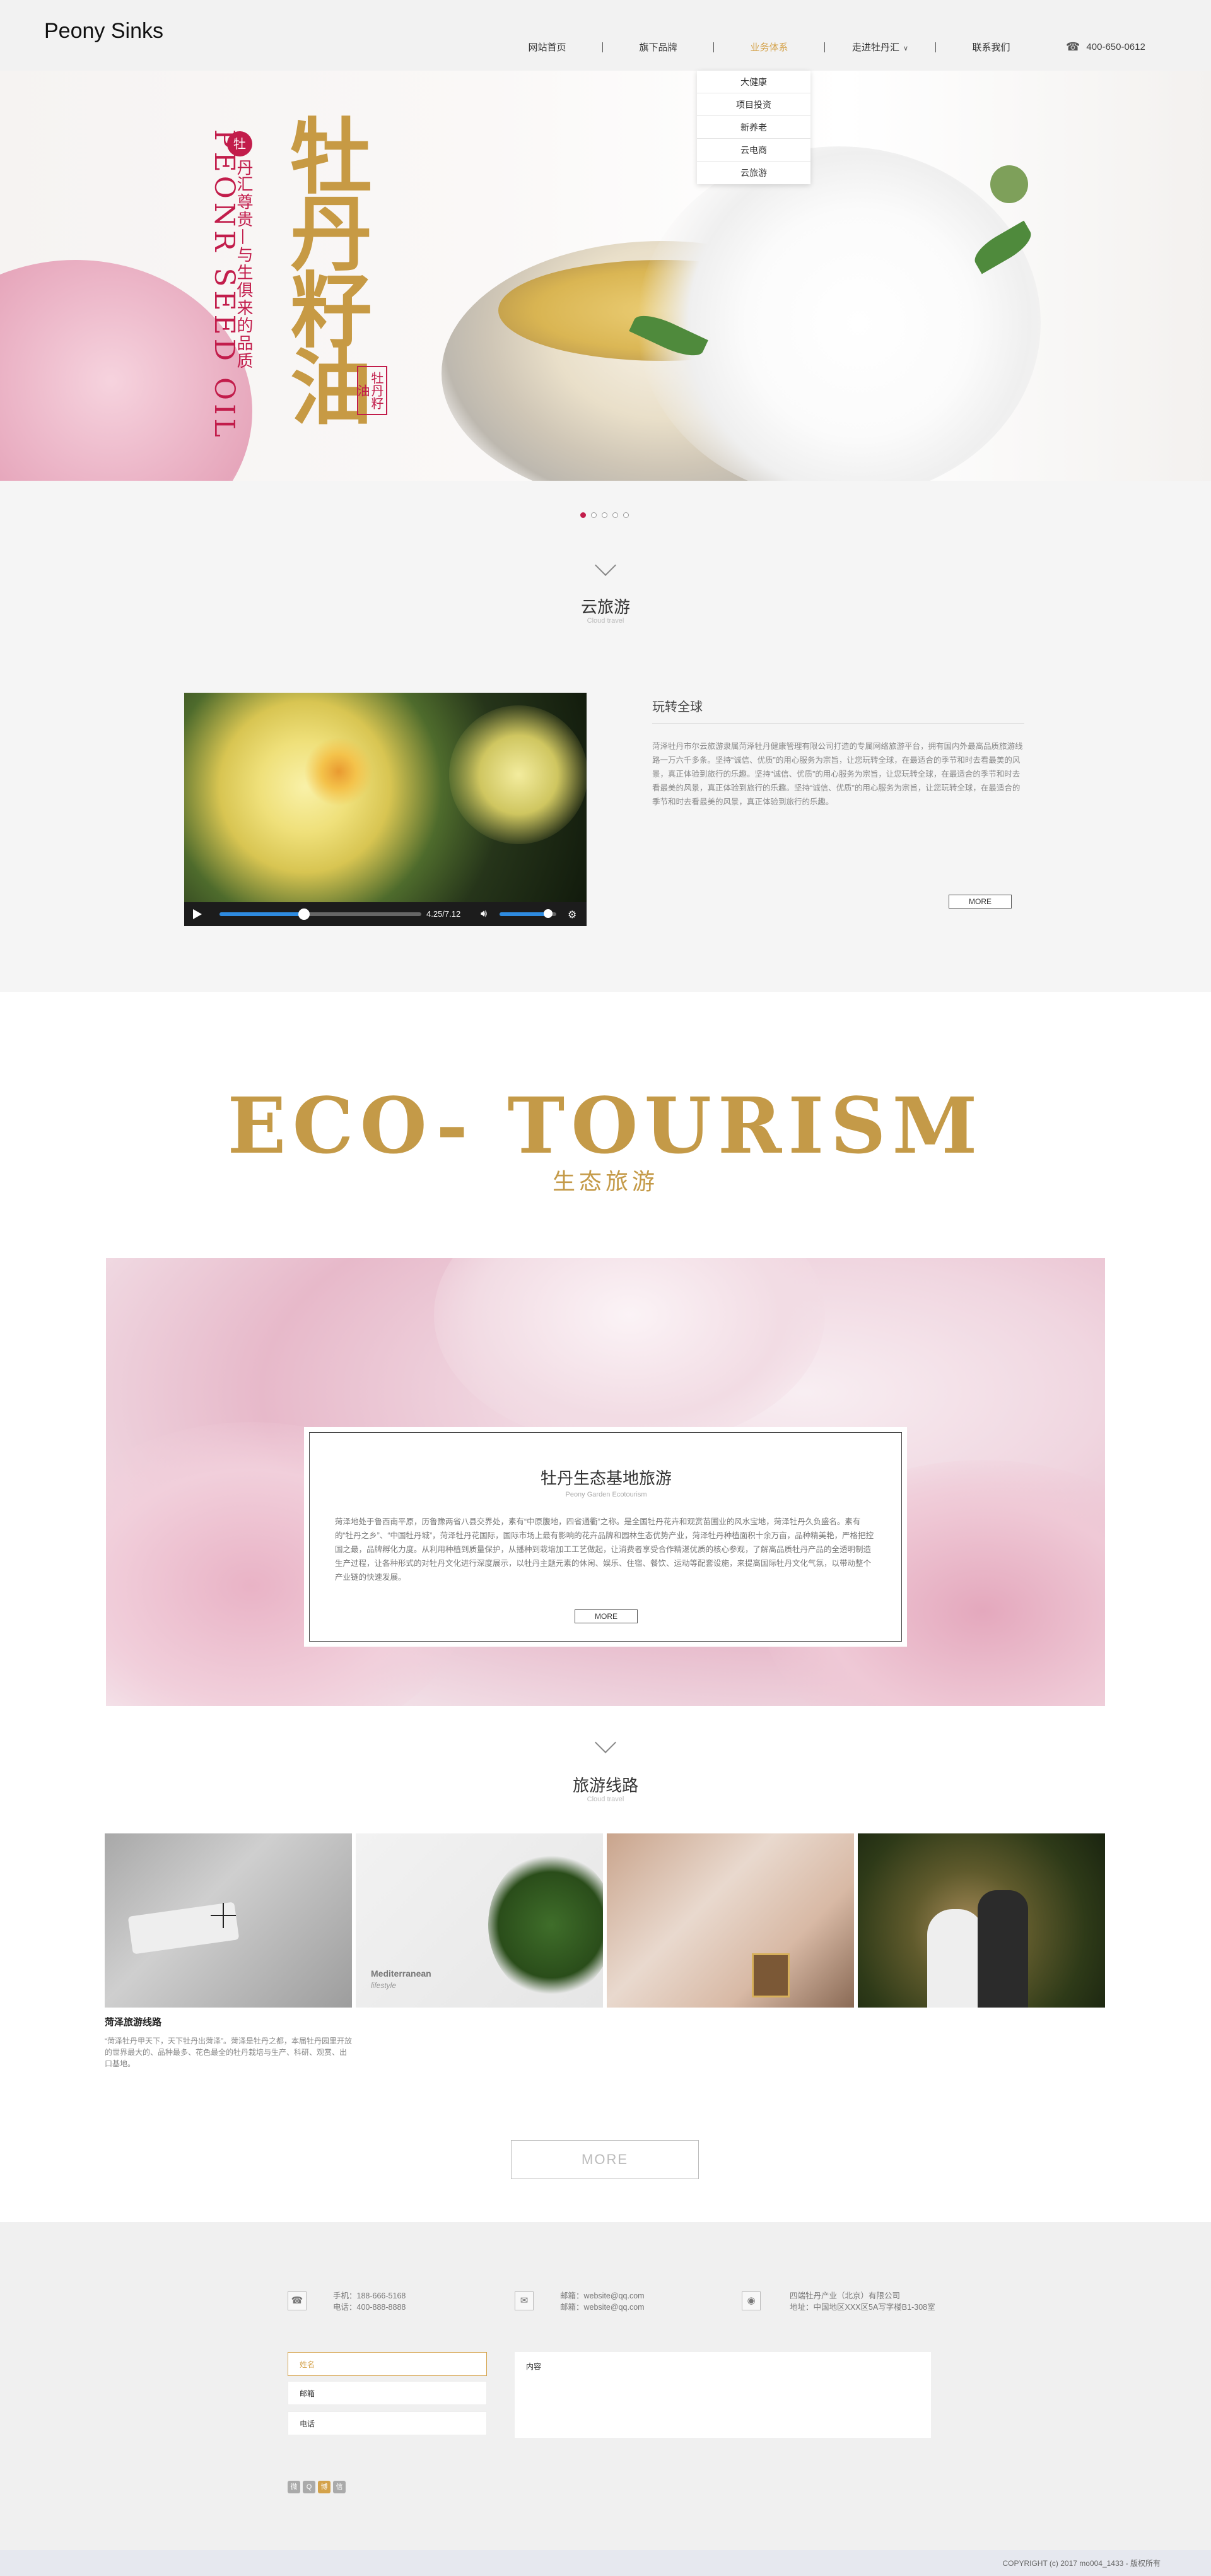 Image resolution: width=1211 pixels, height=2576 pixels. Describe the element at coordinates (338, 771) in the screenshot. I see `video-frame-flower-center` at that location.